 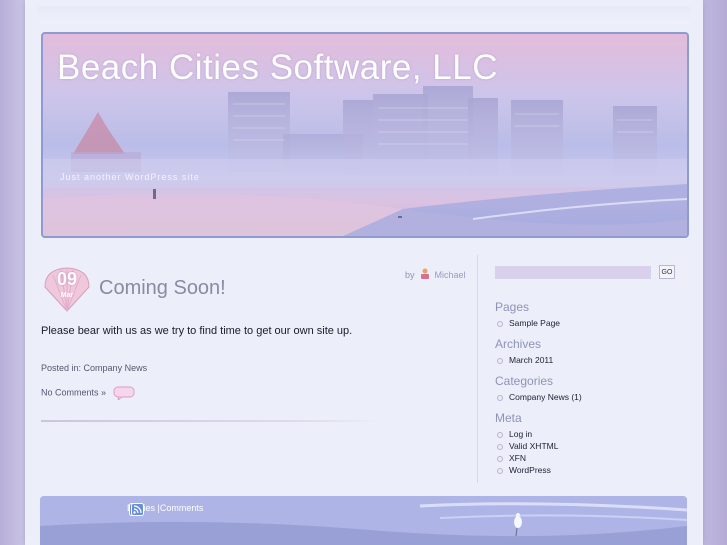 I want to click on widget-pages-title: Pages, so click(x=512, y=307).